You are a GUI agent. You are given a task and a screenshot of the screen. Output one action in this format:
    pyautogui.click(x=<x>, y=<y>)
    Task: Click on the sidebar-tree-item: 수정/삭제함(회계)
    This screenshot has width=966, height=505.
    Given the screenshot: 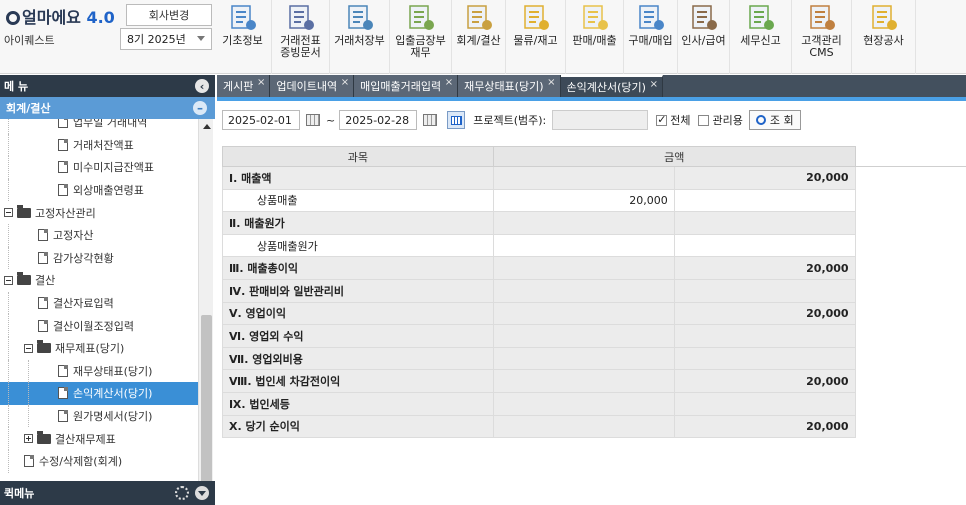 What is the action you would take?
    pyautogui.click(x=99, y=461)
    